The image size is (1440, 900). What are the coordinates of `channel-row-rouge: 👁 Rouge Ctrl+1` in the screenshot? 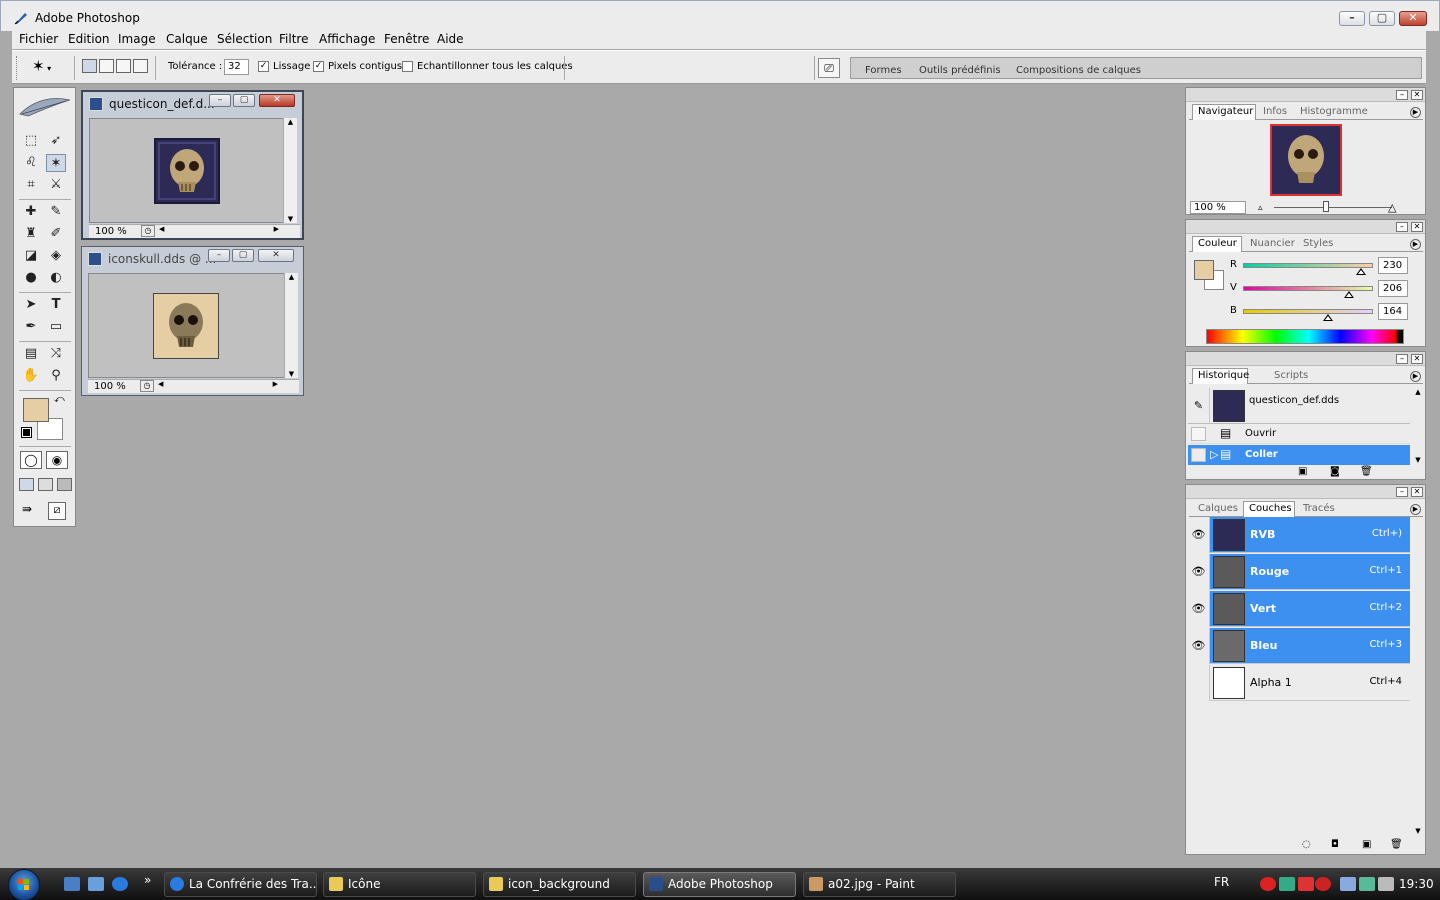 It's located at (1299, 572).